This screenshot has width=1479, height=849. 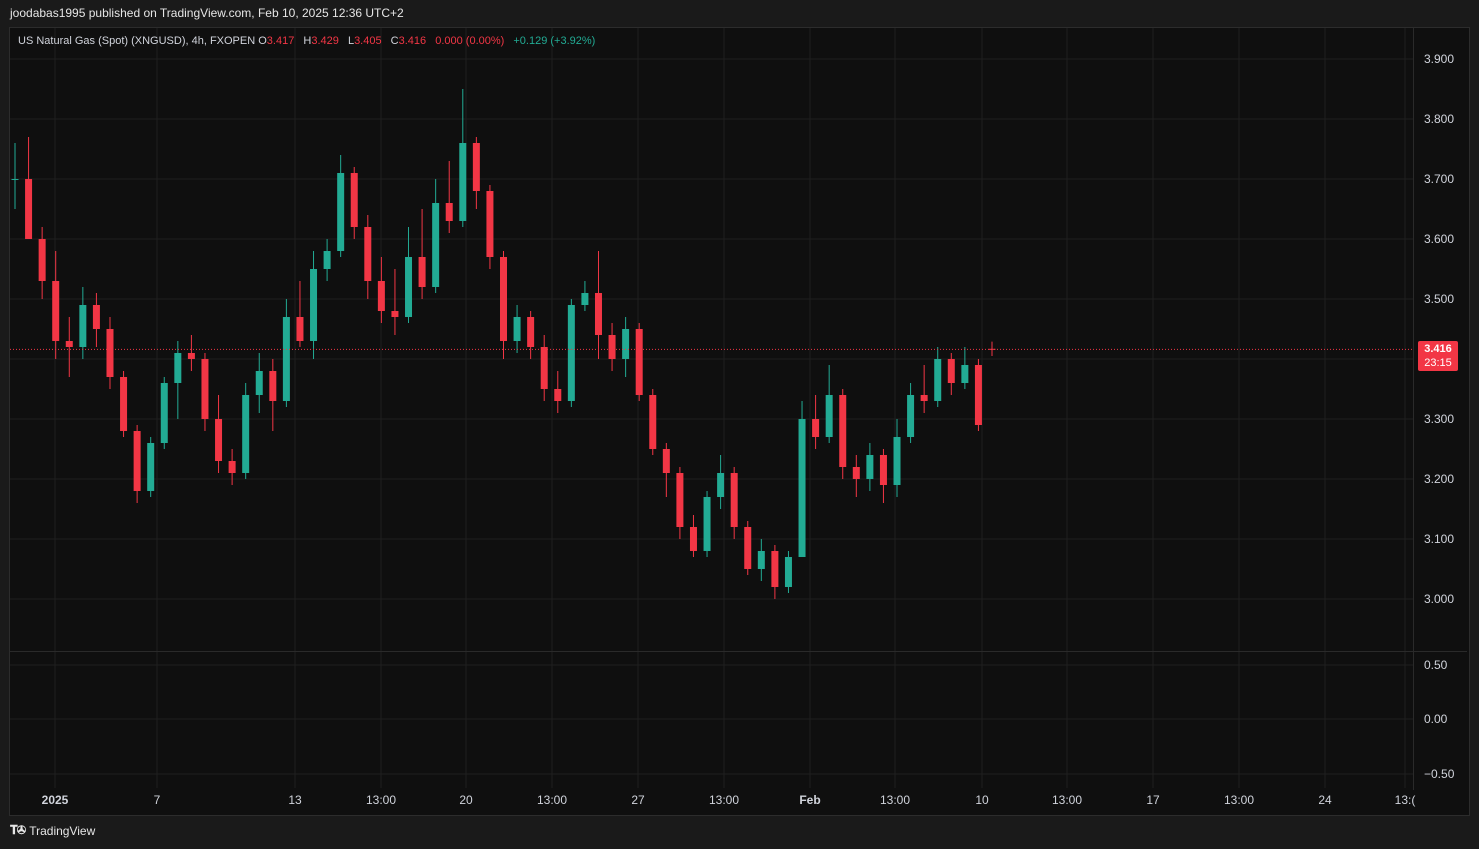 I want to click on time-tick-label: 27, so click(x=638, y=800).